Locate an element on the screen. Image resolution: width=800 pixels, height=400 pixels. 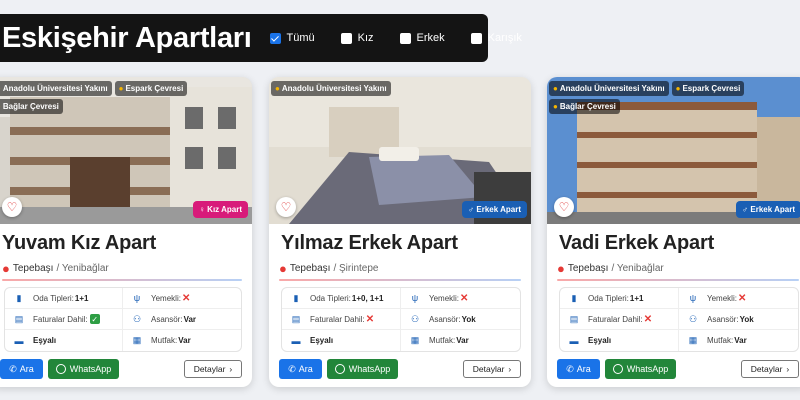
kitchen-value: Var is located at coordinates (462, 340).